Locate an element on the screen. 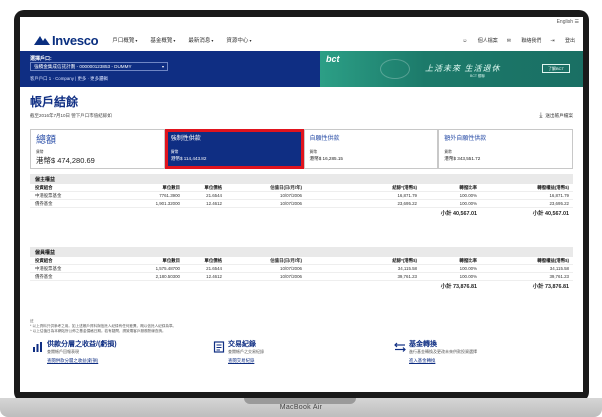 The image size is (602, 417). quick-link-transactions: 交易紀錄 查閱帳戶之交易紀錄 查閱交易紀錄 is located at coordinates (301, 353).